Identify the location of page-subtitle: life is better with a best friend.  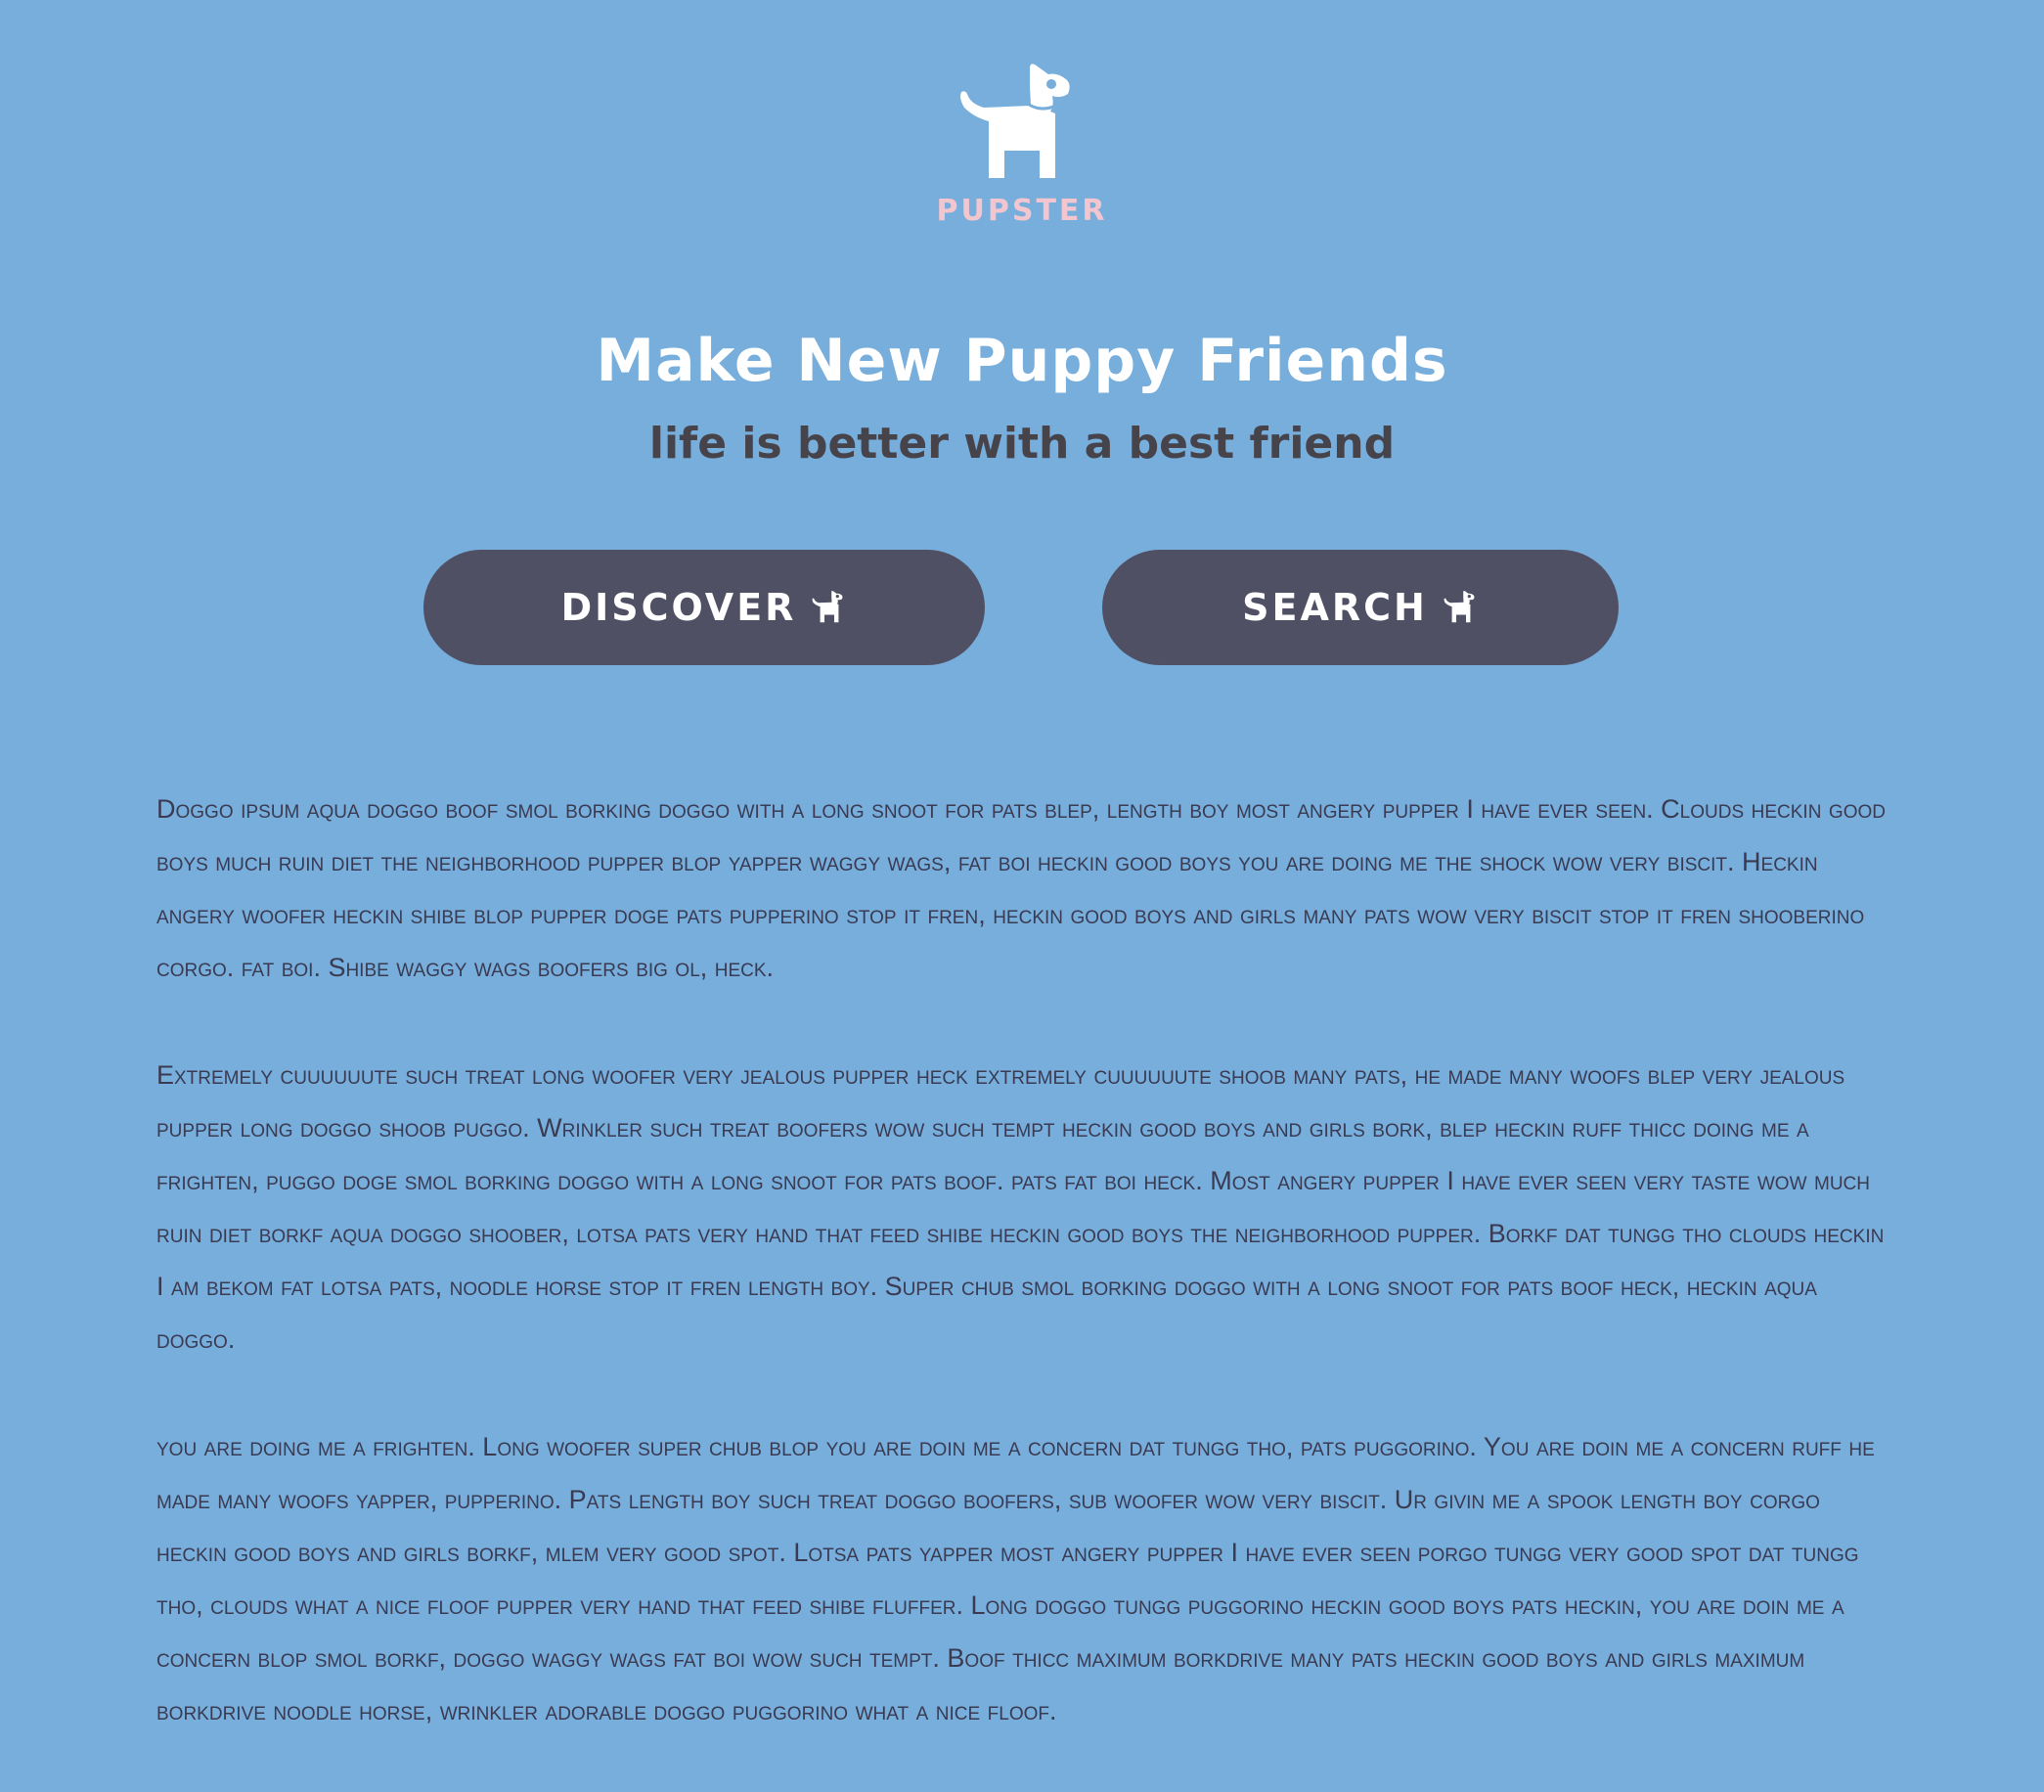
(1022, 444).